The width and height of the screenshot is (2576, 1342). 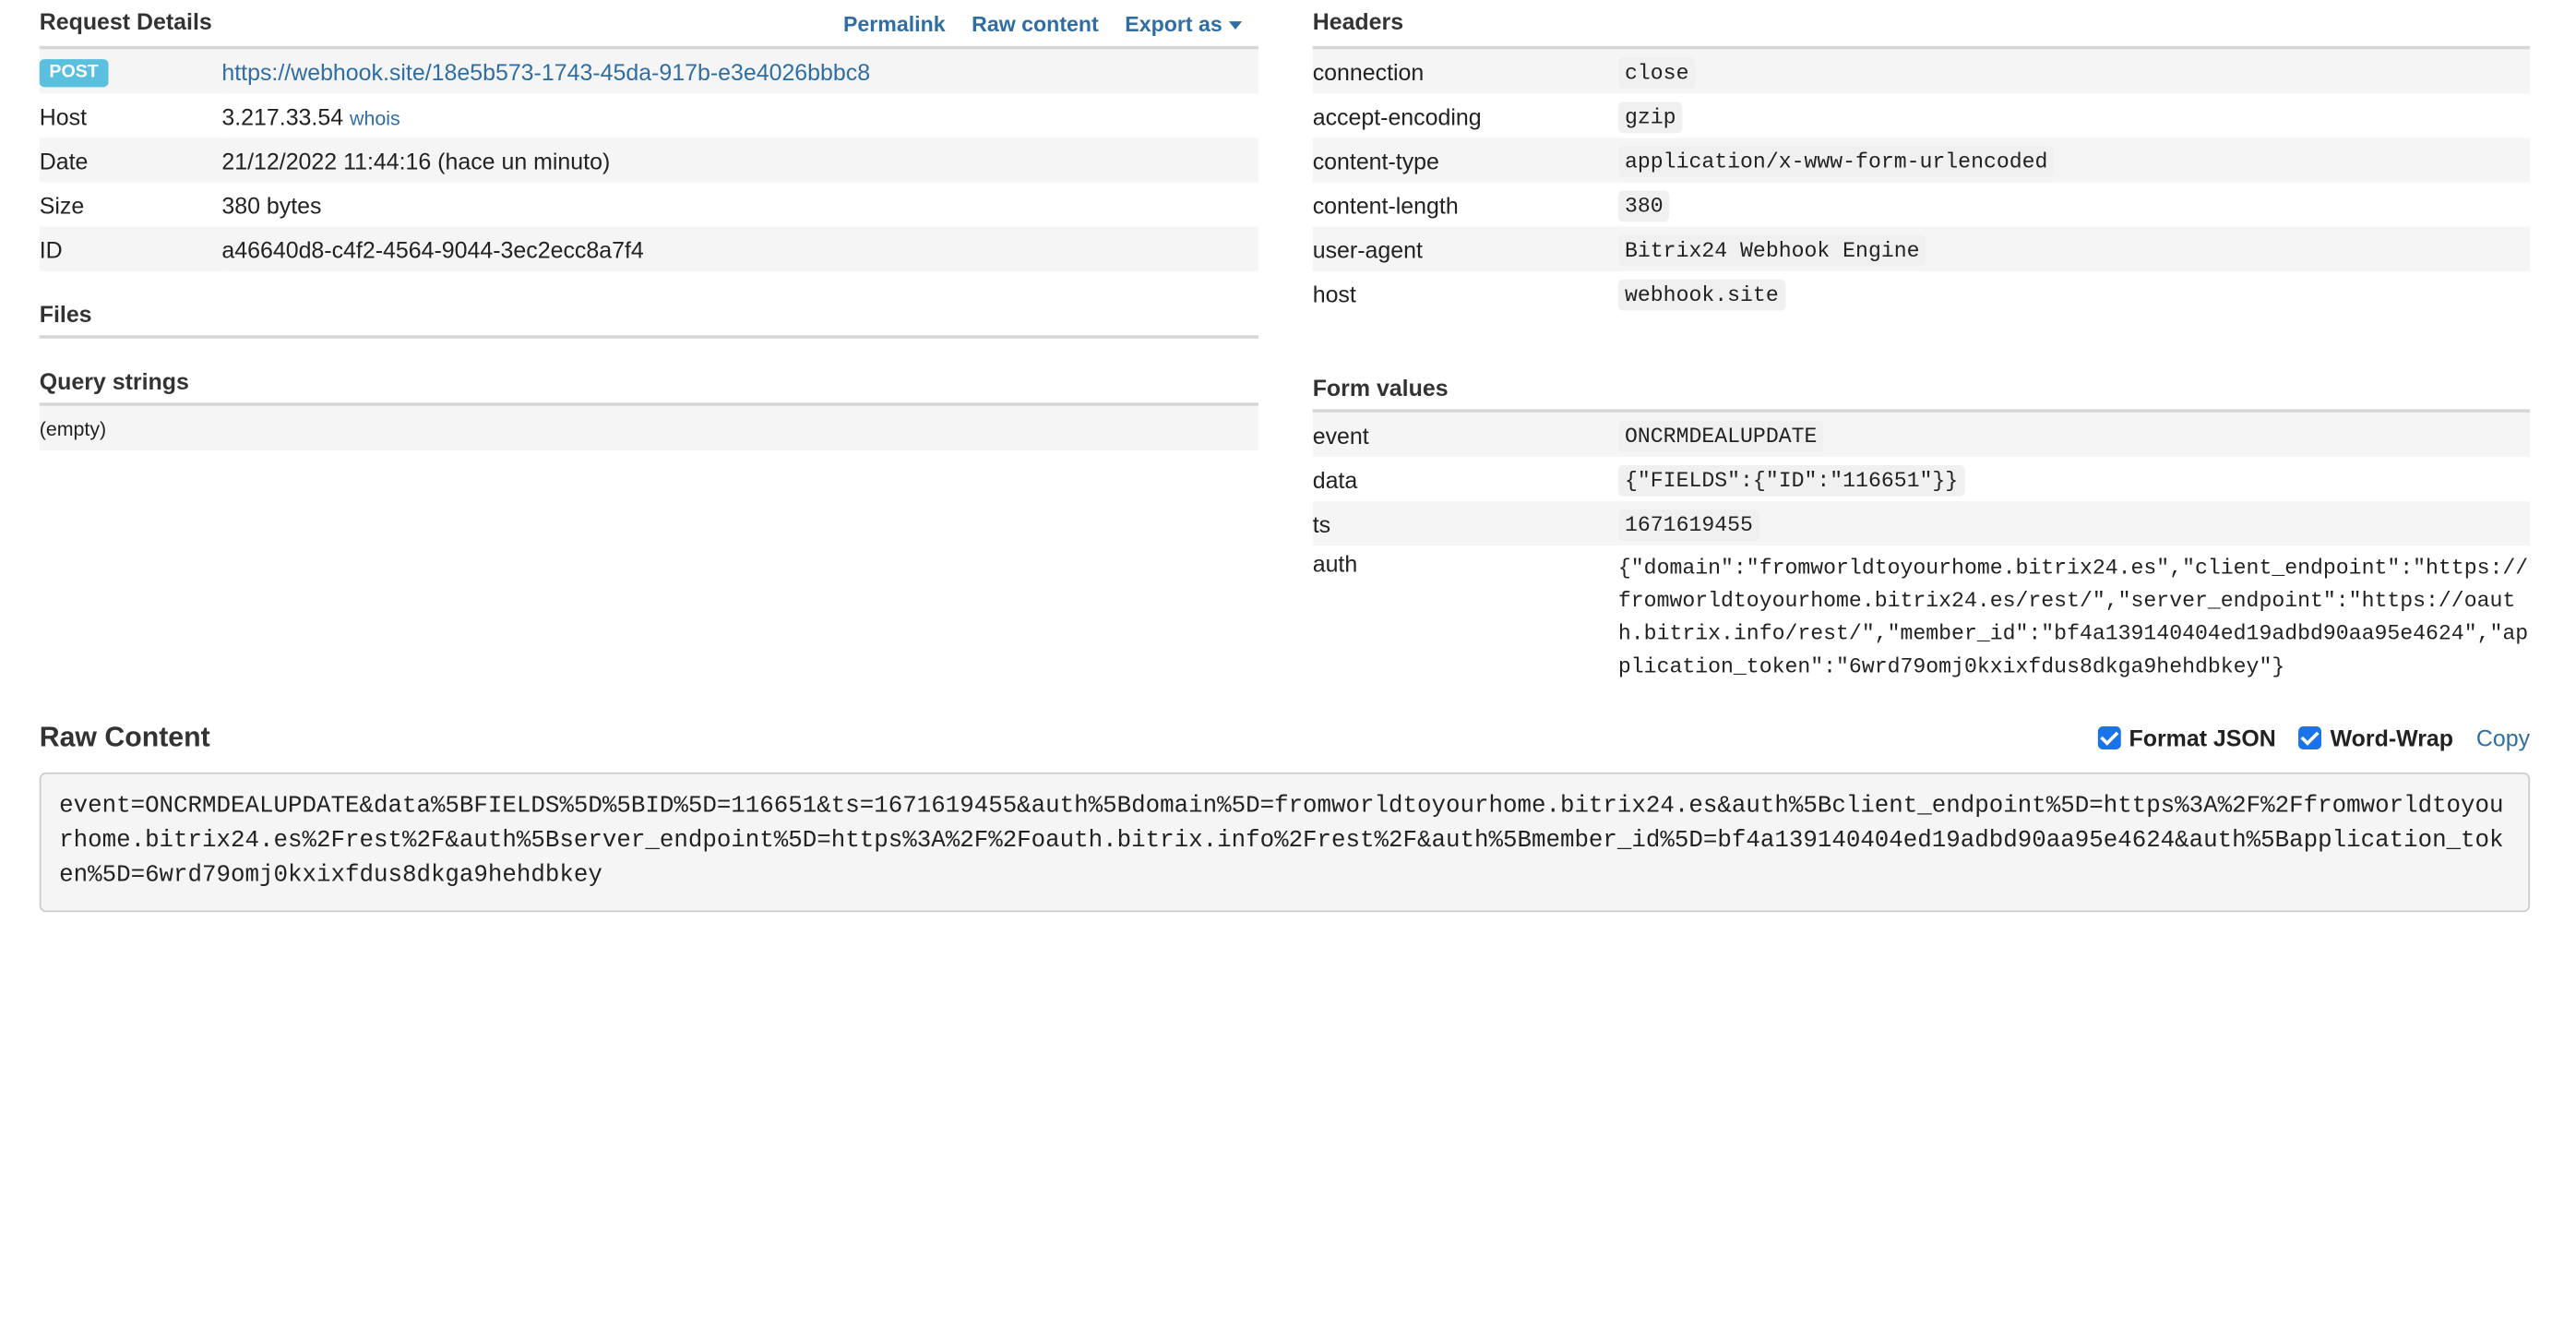 What do you see at coordinates (2503, 737) in the screenshot?
I see `copy-button: Copy` at bounding box center [2503, 737].